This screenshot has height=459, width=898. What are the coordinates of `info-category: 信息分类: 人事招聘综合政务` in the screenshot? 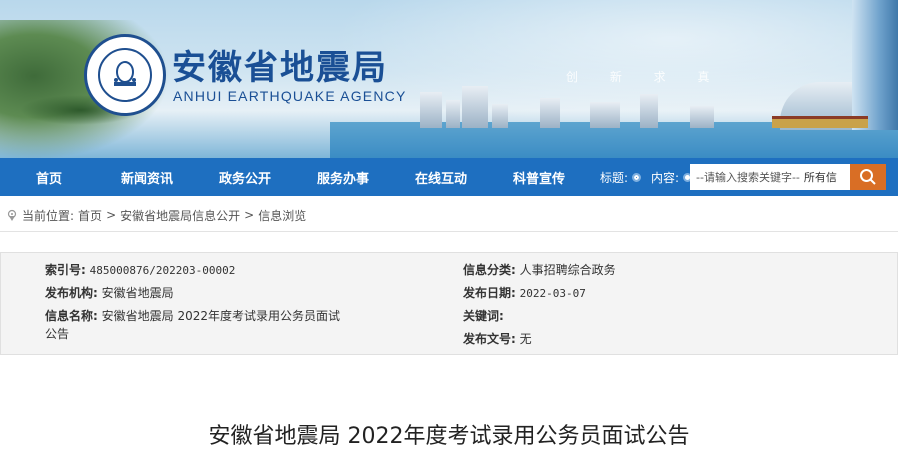 It's located at (539, 270).